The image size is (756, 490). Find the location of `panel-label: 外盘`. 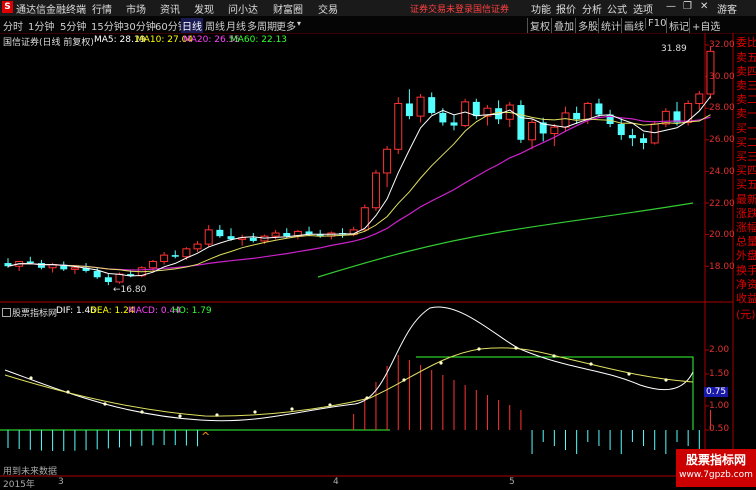

panel-label: 外盘 is located at coordinates (746, 255).